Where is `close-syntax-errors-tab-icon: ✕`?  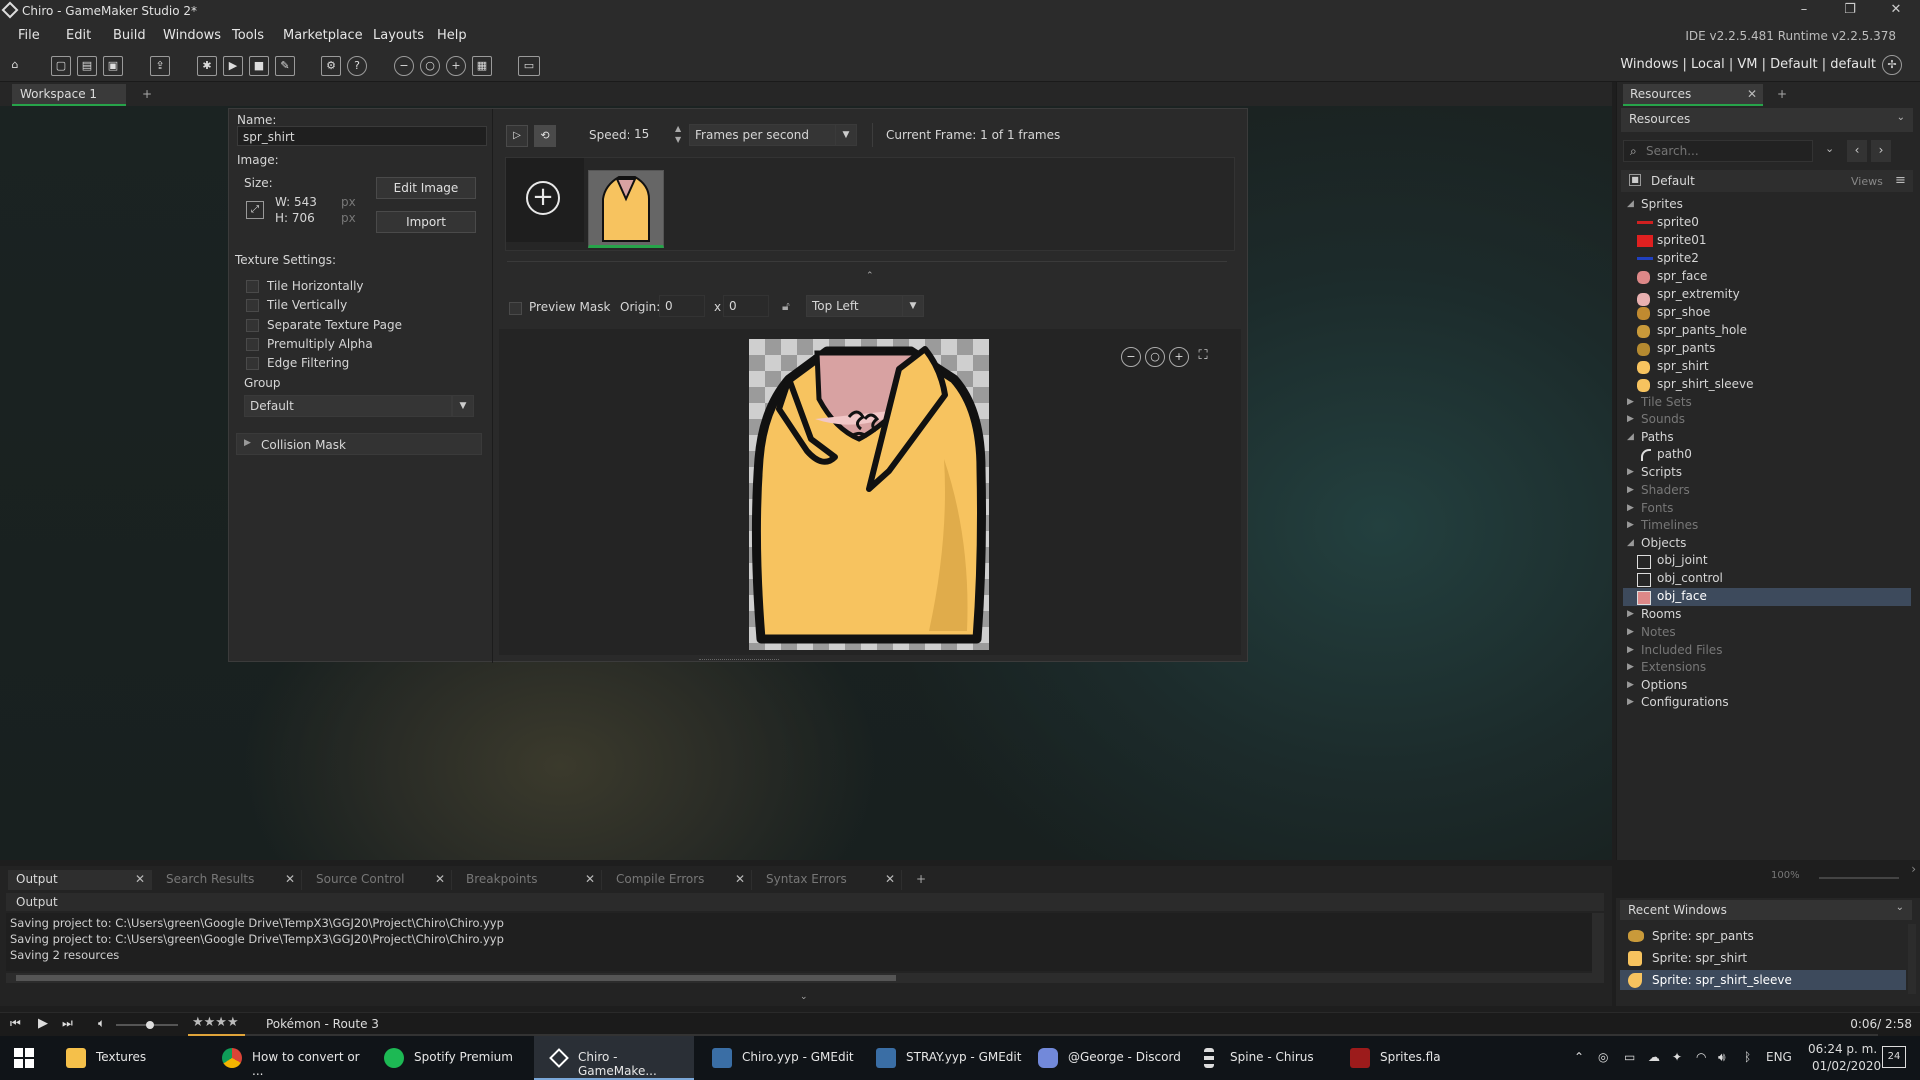 close-syntax-errors-tab-icon: ✕ is located at coordinates (890, 879).